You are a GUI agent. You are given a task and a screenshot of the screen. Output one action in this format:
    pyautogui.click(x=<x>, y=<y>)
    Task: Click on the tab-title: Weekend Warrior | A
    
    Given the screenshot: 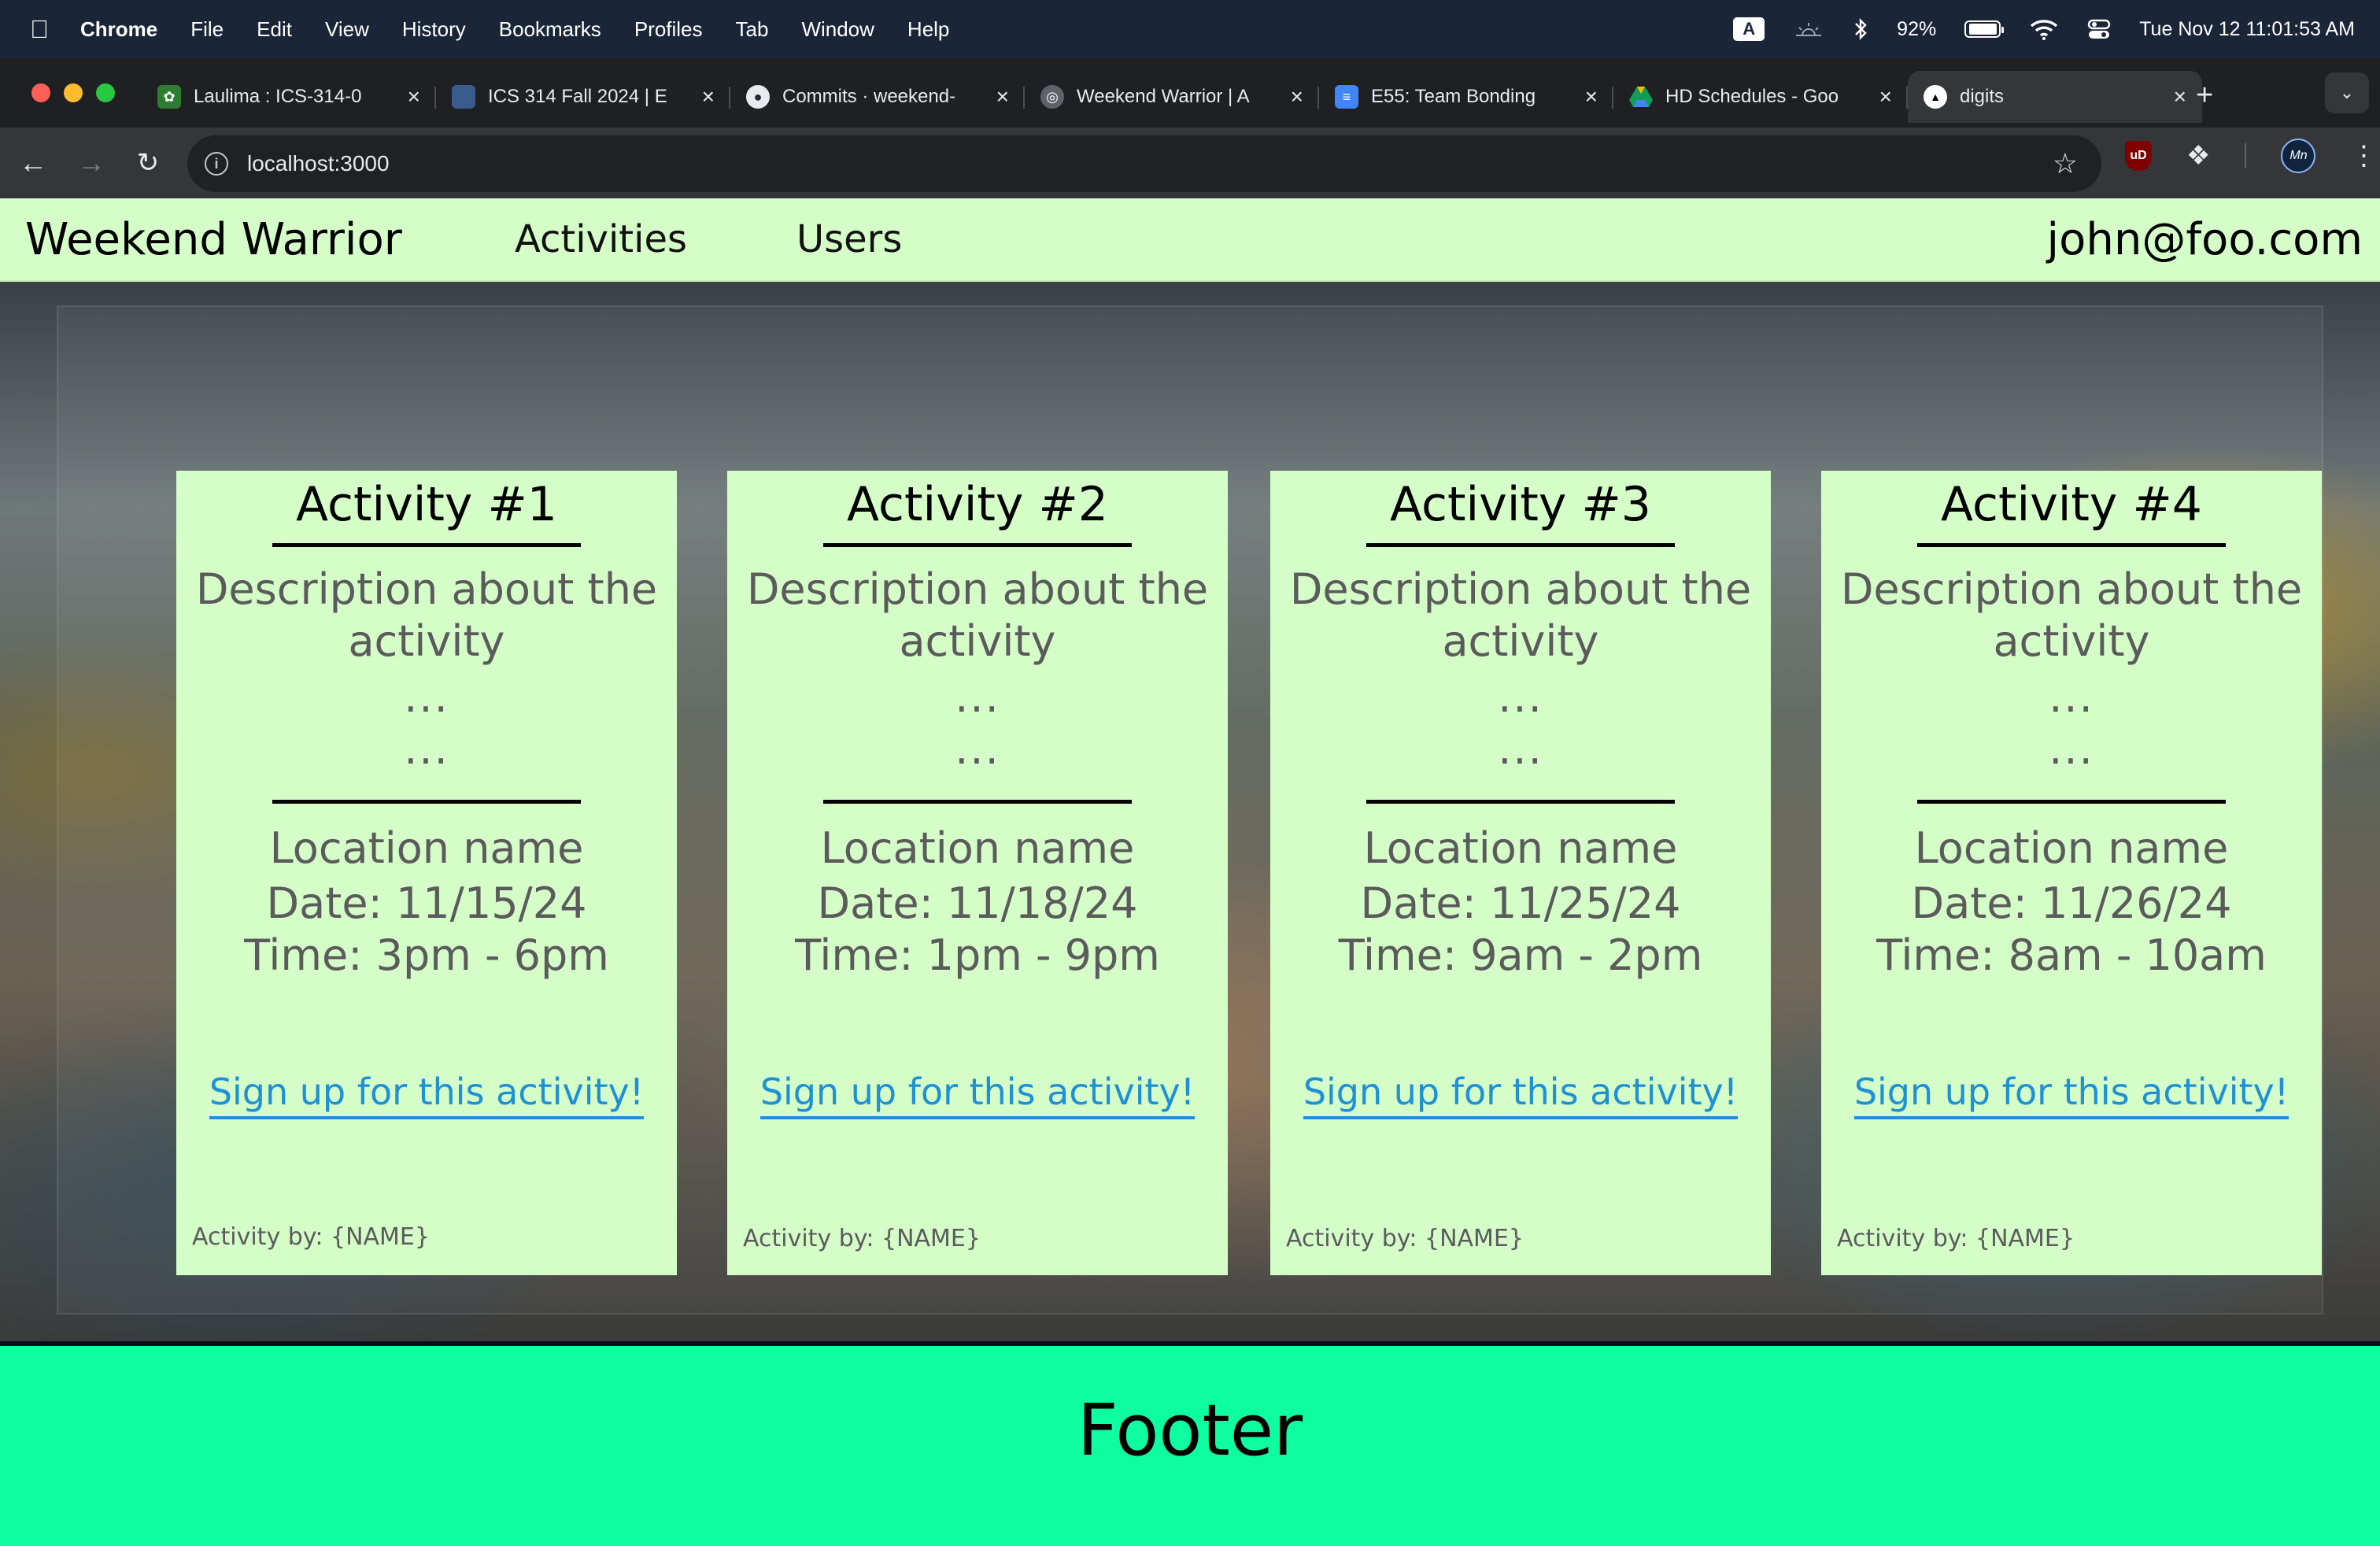 What is the action you would take?
    pyautogui.click(x=1163, y=96)
    